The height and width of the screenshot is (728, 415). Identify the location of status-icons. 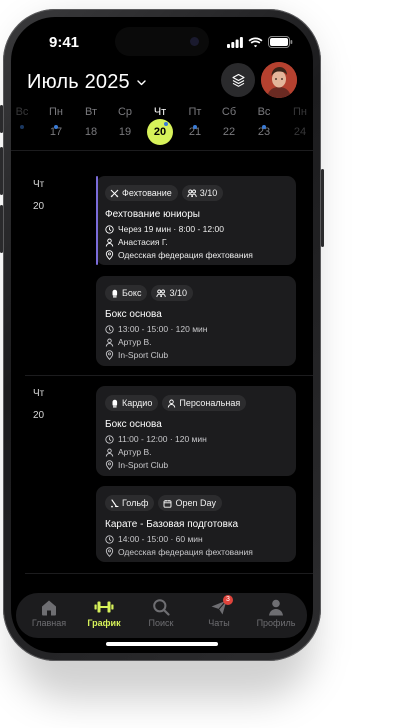
(260, 42).